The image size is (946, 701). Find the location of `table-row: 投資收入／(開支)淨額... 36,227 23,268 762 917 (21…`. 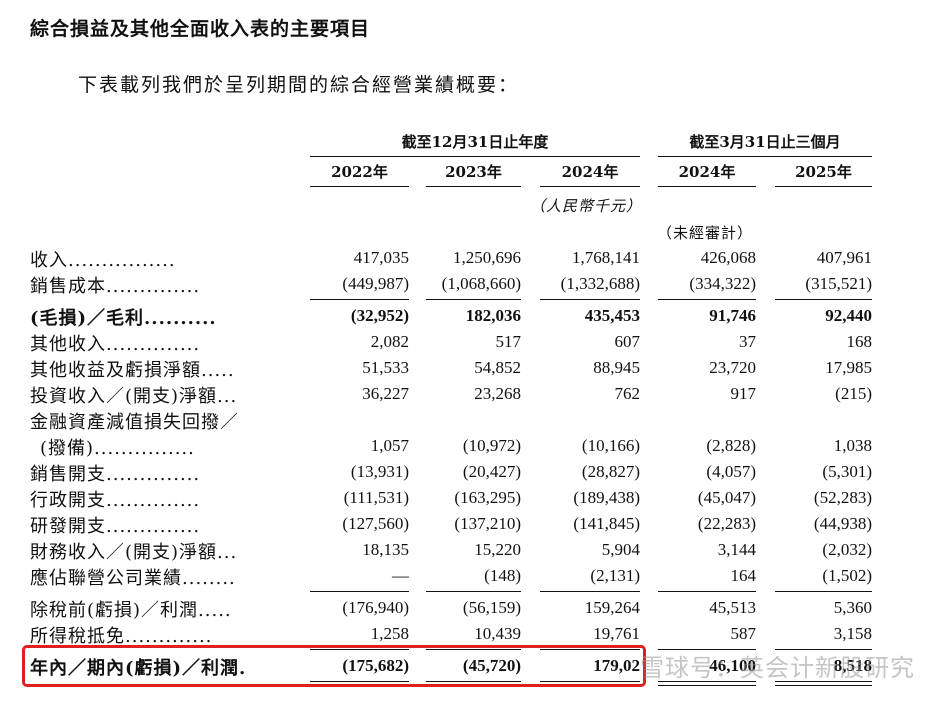

table-row: 投資收入／(開支)淨額... 36,227 23,268 762 917 (21… is located at coordinates (473, 395).